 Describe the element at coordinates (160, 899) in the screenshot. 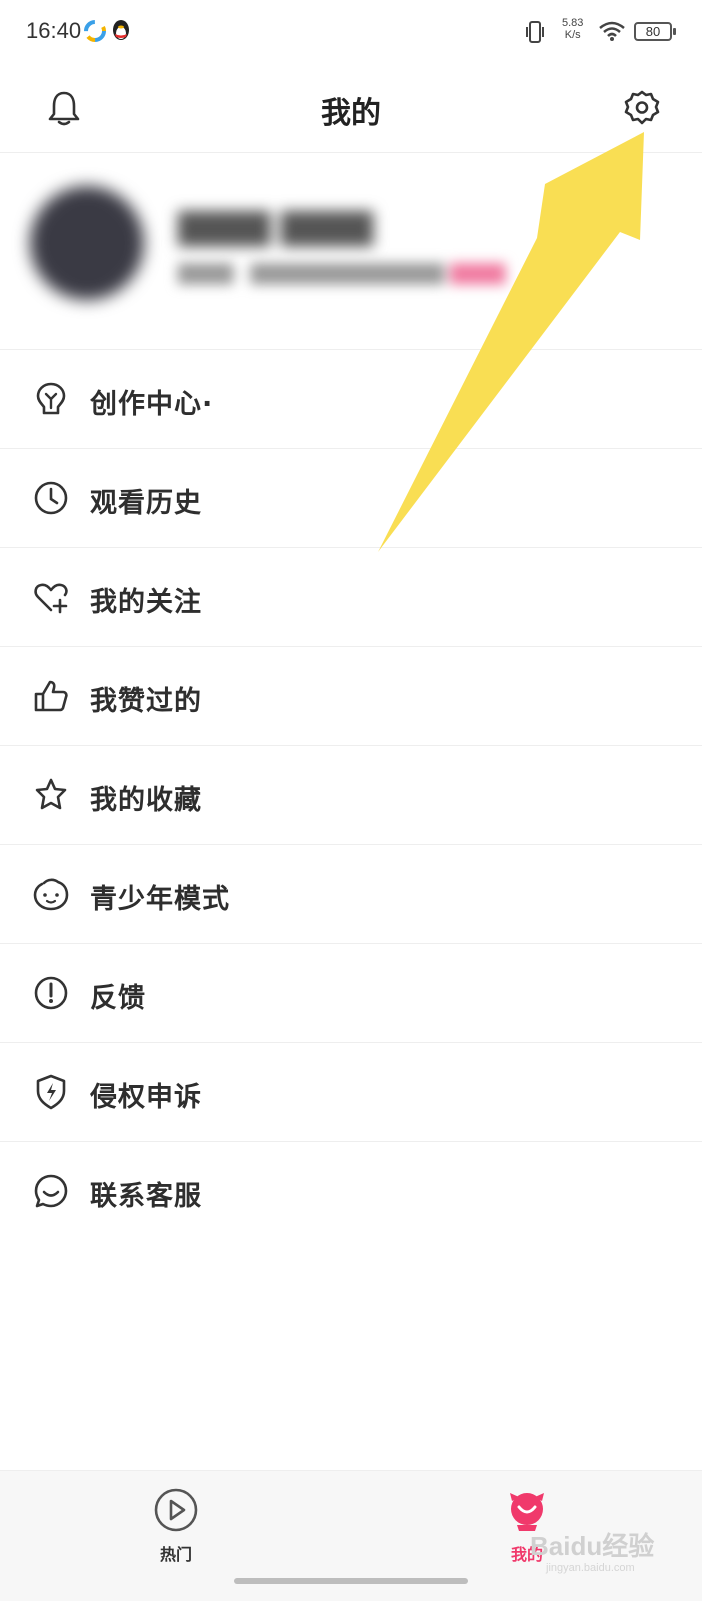

I see `menu-item-label: 青少年模式` at that location.